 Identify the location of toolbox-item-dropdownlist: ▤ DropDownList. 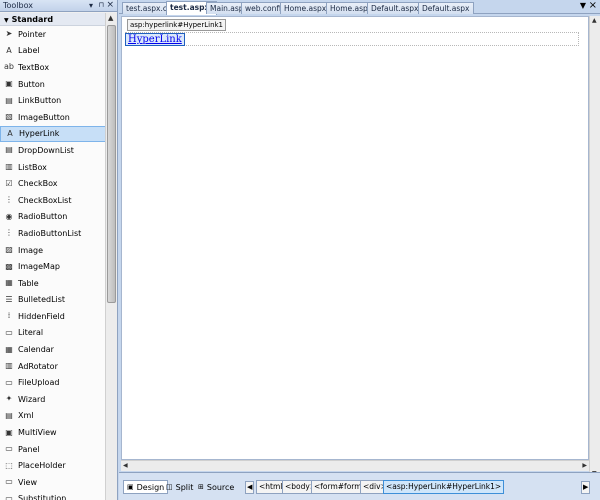
(53, 150).